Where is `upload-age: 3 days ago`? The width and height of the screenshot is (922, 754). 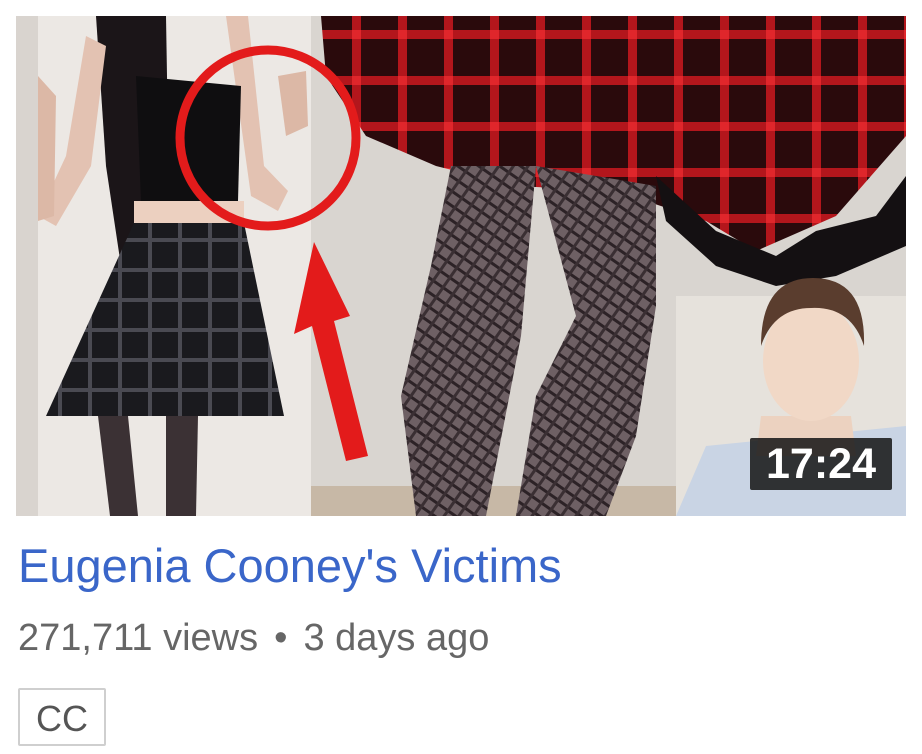 upload-age: 3 days ago is located at coordinates (396, 638).